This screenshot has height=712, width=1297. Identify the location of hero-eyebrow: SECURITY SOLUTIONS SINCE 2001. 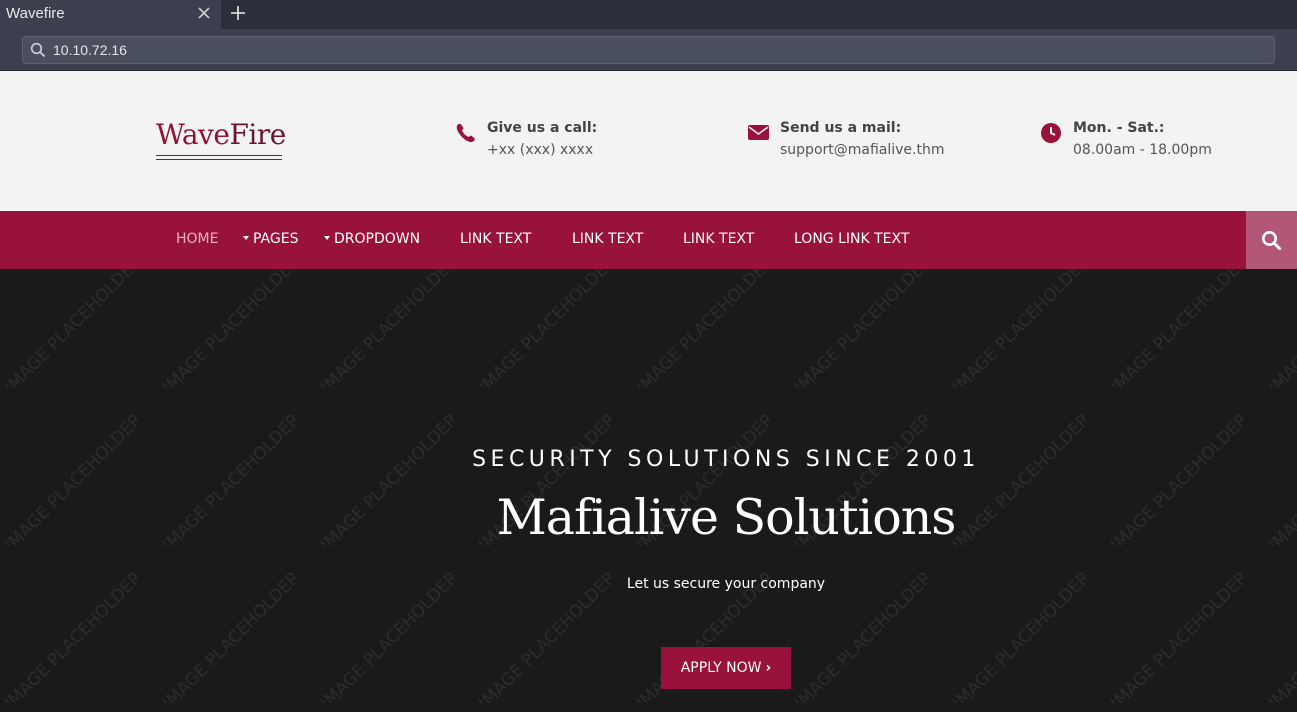
(726, 459).